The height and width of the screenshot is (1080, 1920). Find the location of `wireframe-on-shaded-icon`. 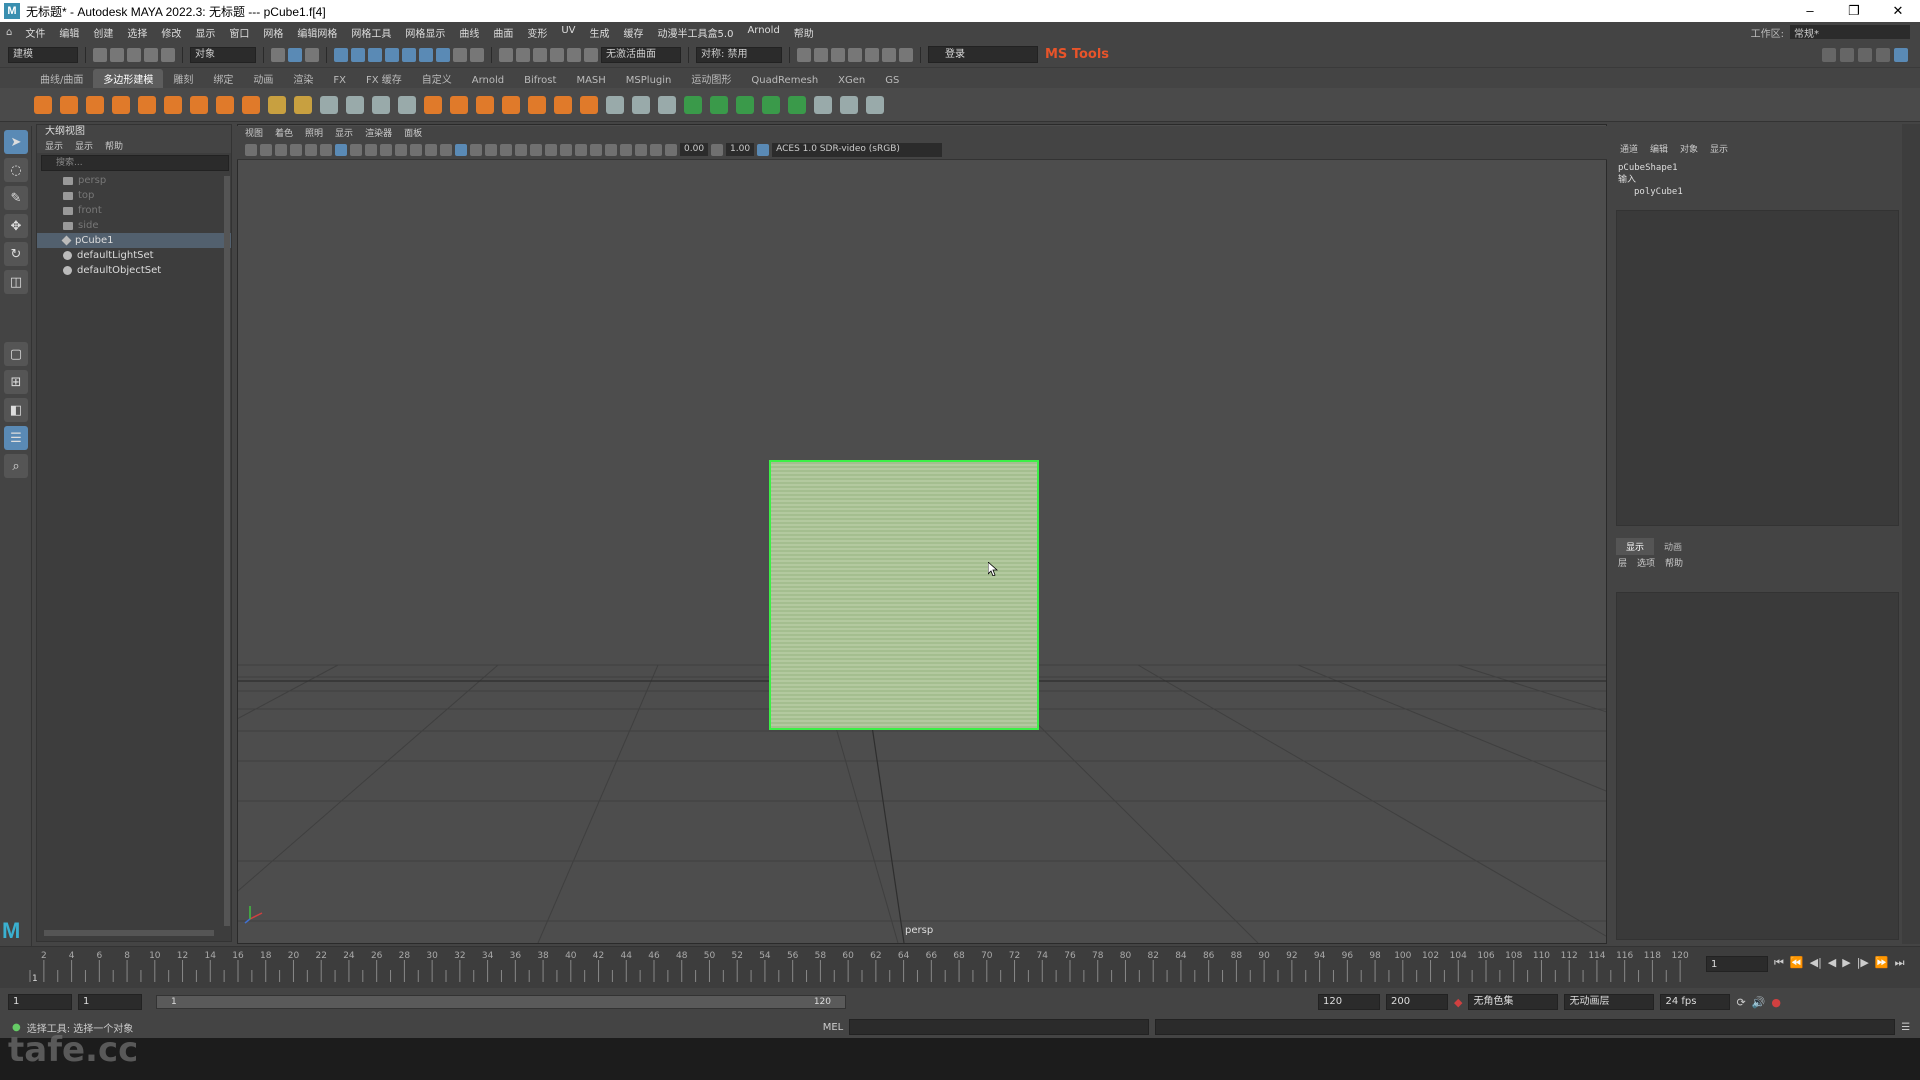

wireframe-on-shaded-icon is located at coordinates (491, 149).